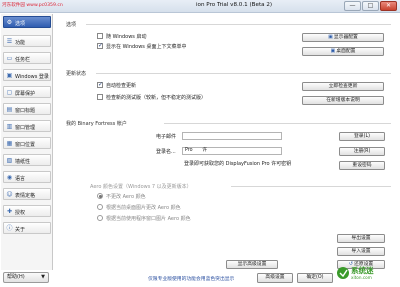 The image size is (400, 287). I want to click on maximize-button: □, so click(370, 6).